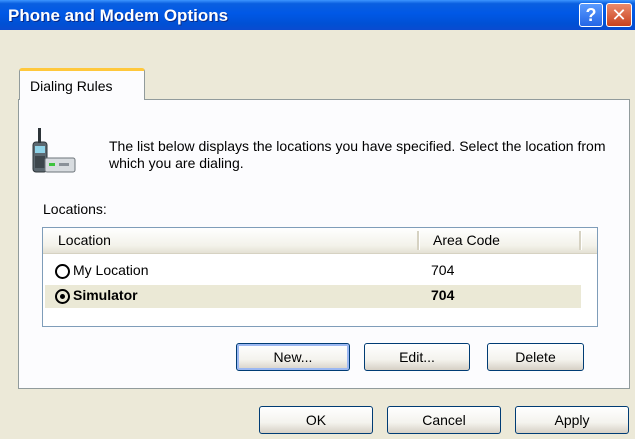 The width and height of the screenshot is (635, 439). Describe the element at coordinates (316, 420) in the screenshot. I see `ok-button: OK` at that location.